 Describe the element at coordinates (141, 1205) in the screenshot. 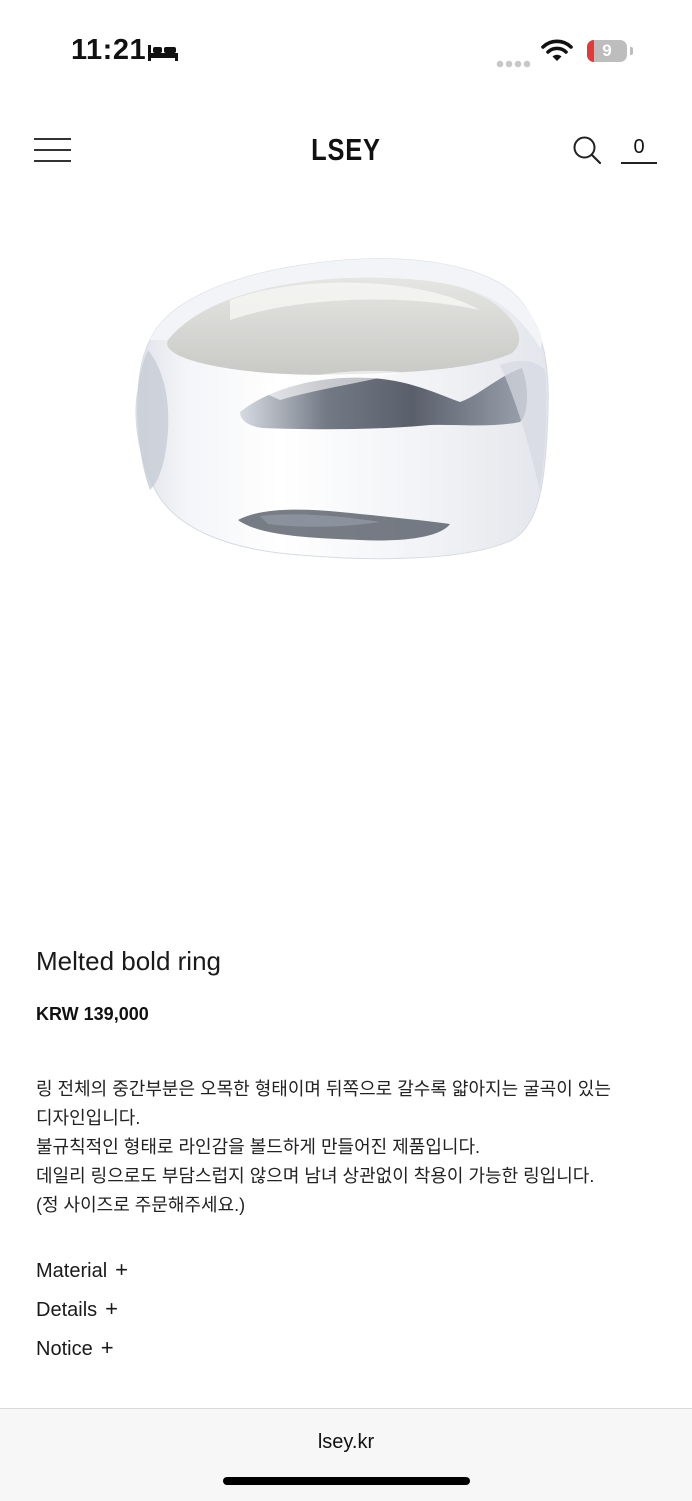

I see `description-line: (정 사이즈로 주문해주세요.)` at that location.